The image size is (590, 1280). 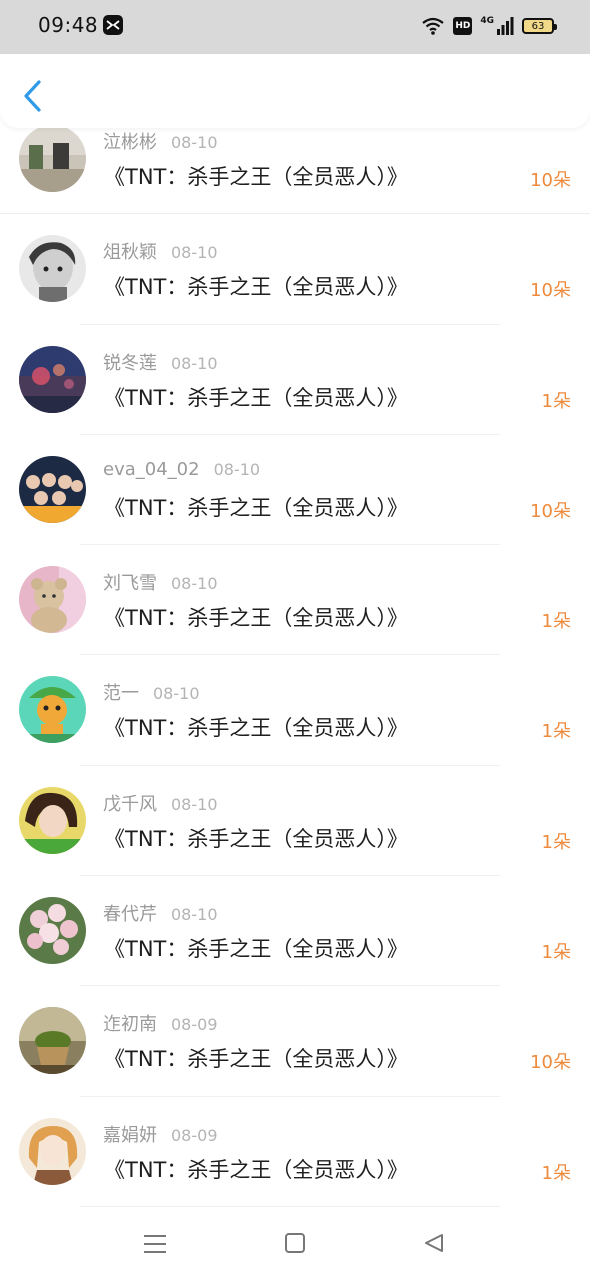 What do you see at coordinates (160, 1135) in the screenshot?
I see `username: 嘉娟妍 08-09` at bounding box center [160, 1135].